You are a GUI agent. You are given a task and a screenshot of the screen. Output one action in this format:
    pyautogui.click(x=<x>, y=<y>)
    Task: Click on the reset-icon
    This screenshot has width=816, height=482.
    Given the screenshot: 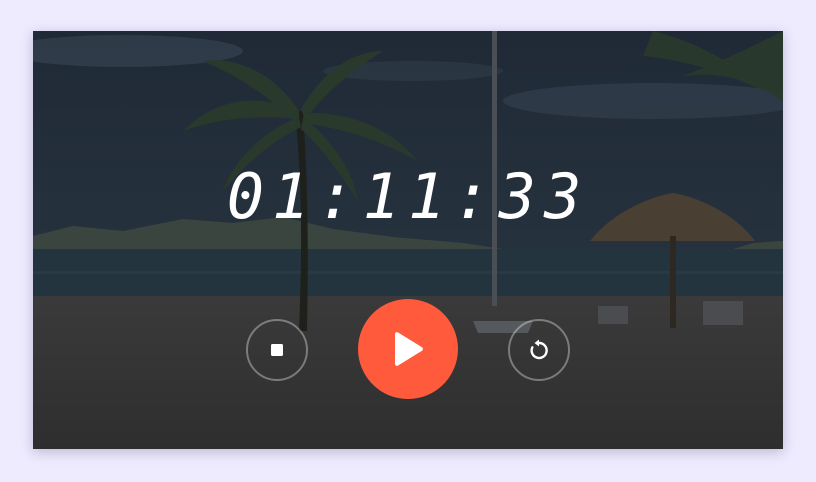 What is the action you would take?
    pyautogui.click(x=539, y=349)
    